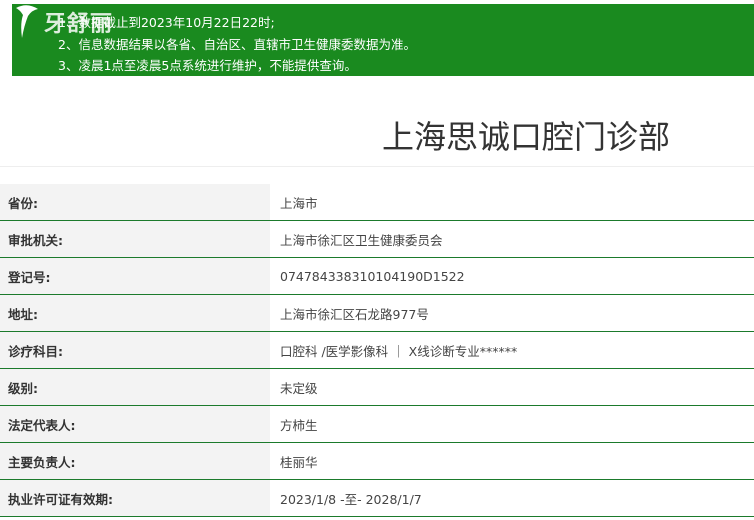  I want to click on table-row: 审批机关: 上海市徐汇区卫生健康委员会, so click(377, 239).